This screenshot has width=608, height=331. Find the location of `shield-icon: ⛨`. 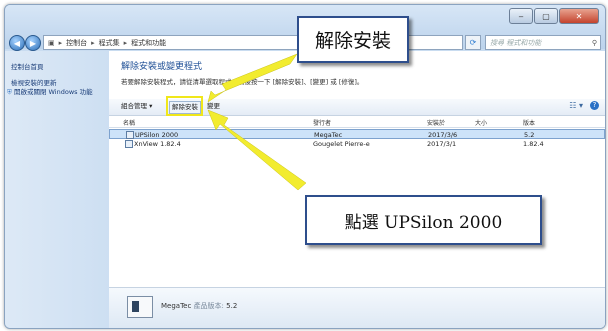

shield-icon: ⛨ is located at coordinates (9, 92).